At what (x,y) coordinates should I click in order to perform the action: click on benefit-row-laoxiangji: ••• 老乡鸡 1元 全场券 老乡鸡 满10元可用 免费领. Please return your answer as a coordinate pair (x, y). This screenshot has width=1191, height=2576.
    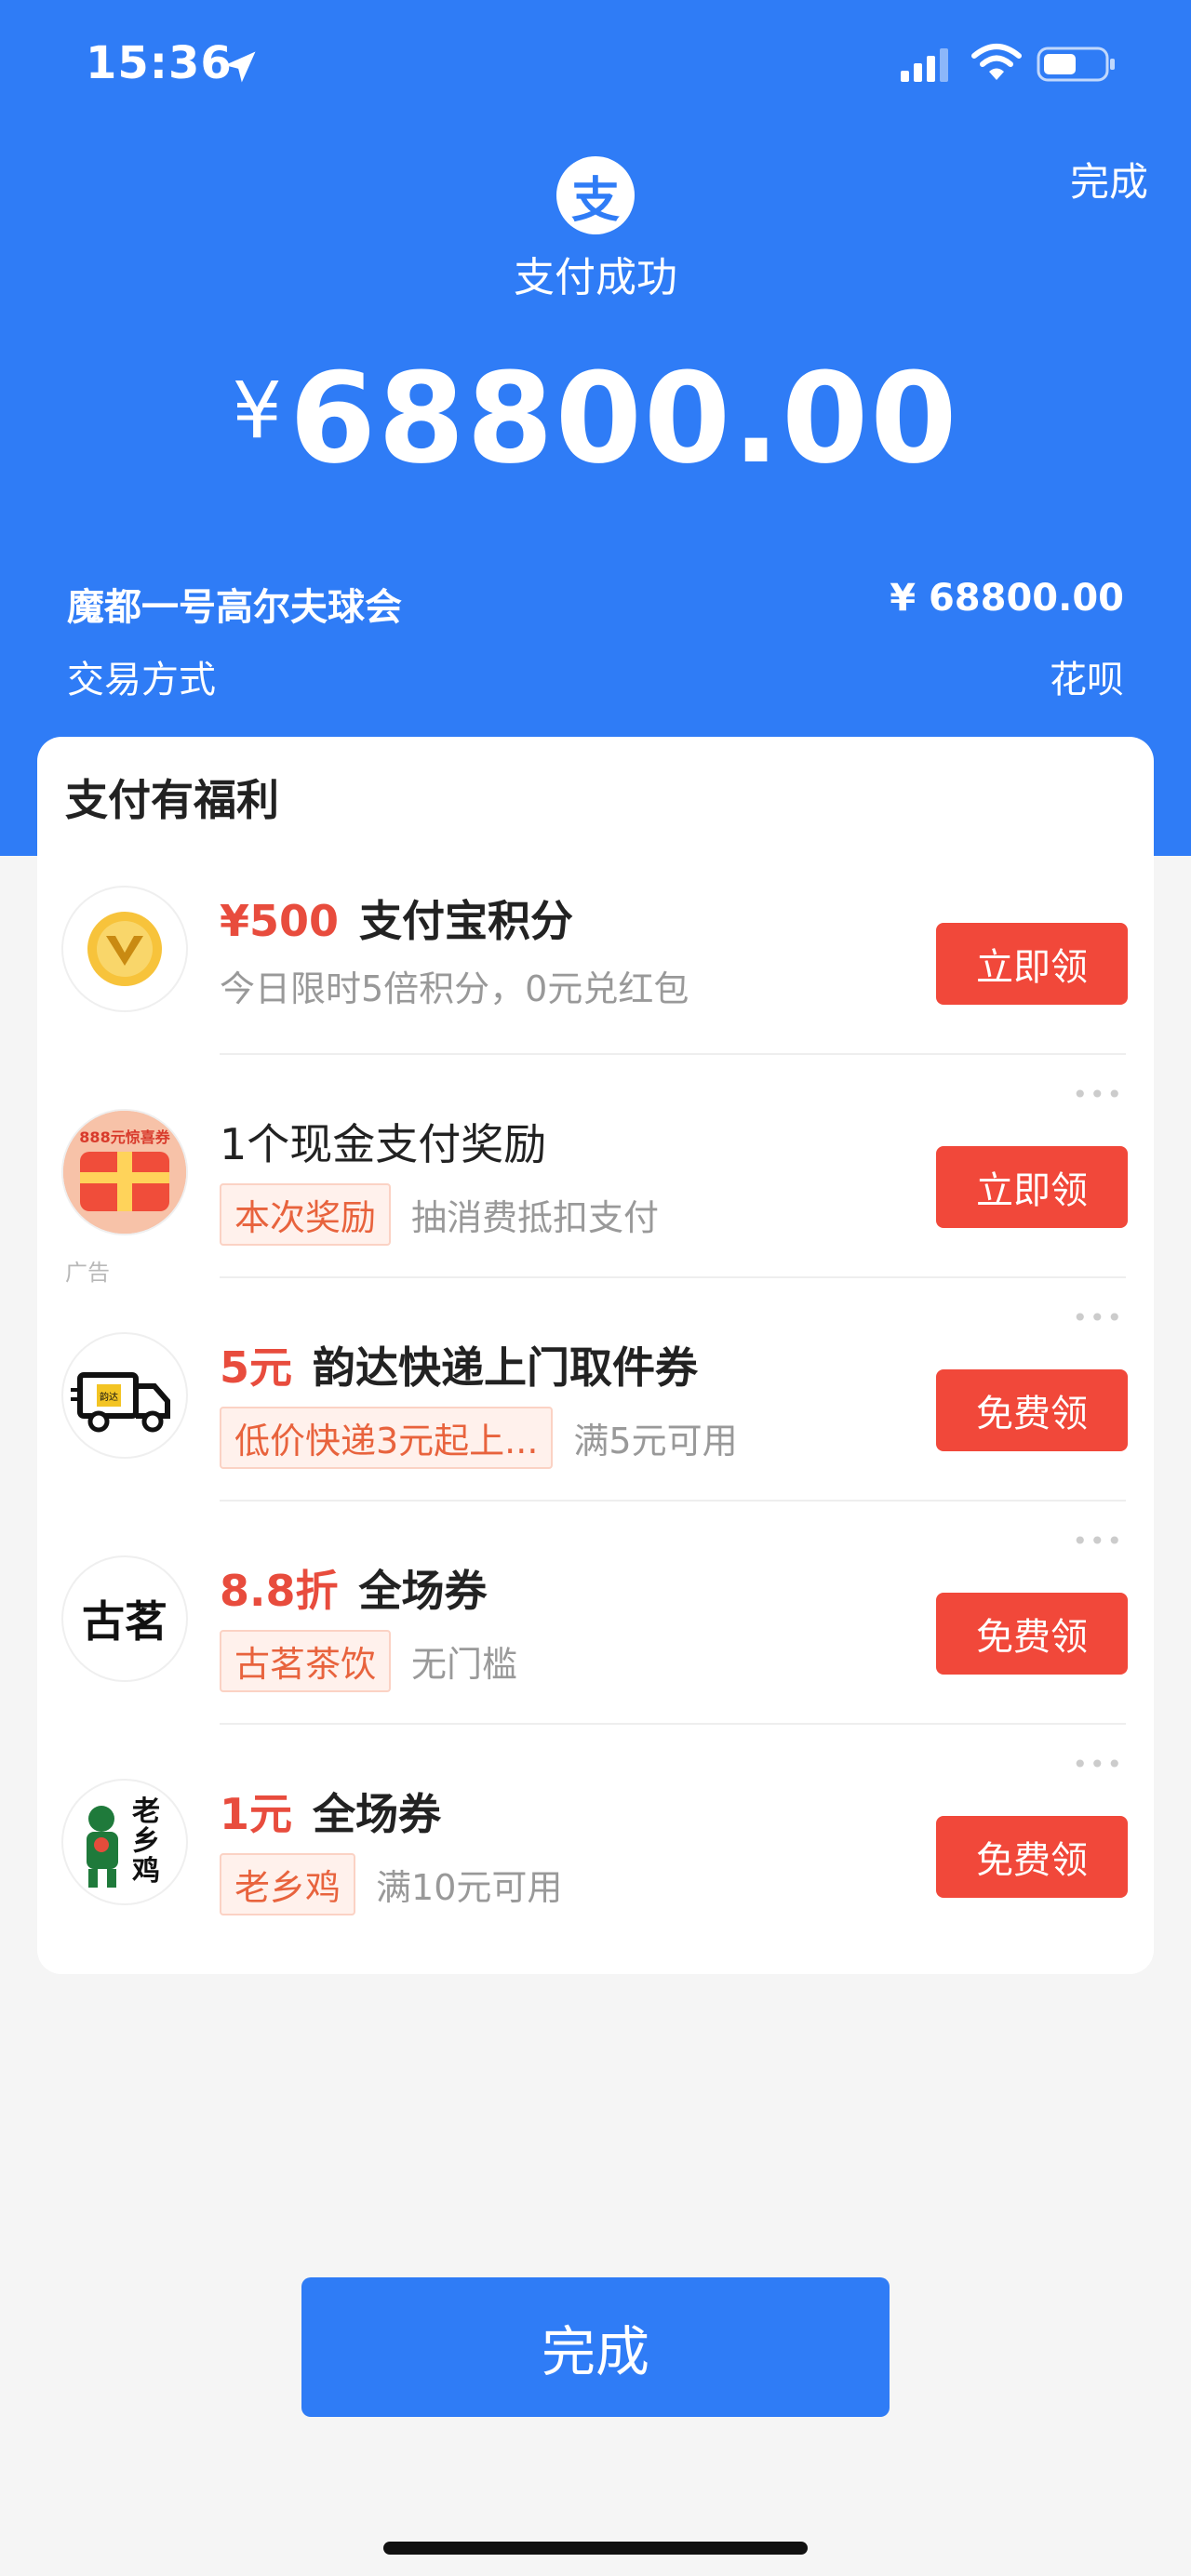
    Looking at the image, I should click on (595, 1836).